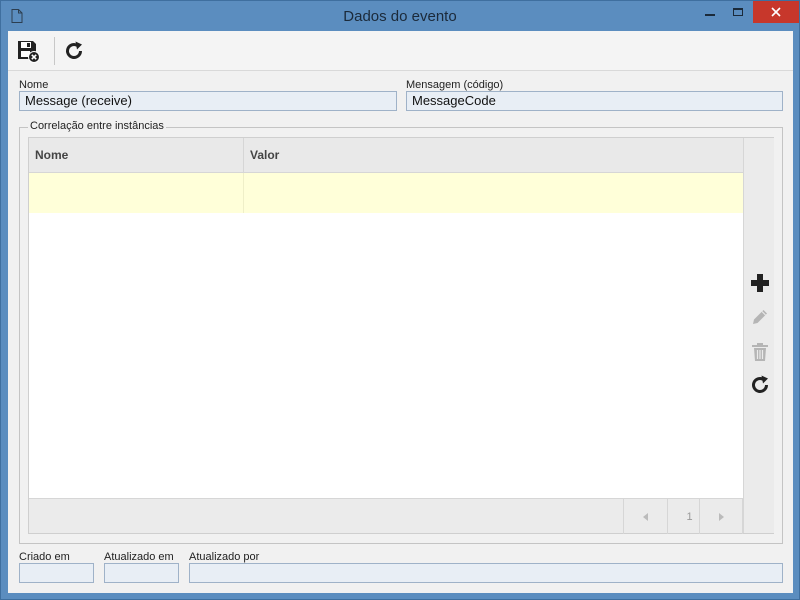  I want to click on refresh-grid-button, so click(760, 385).